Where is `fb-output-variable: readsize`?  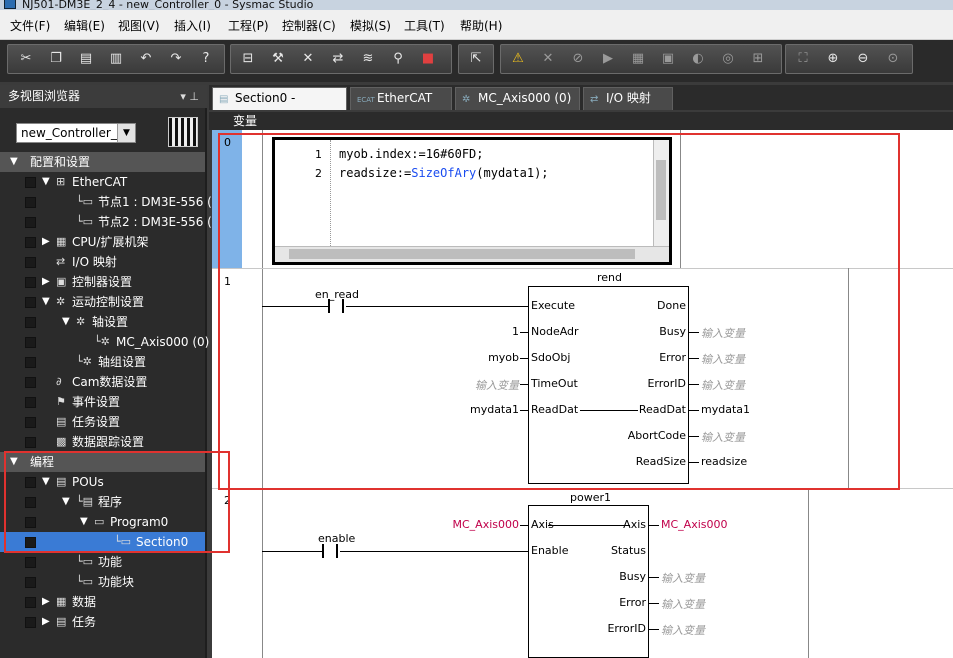
fb-output-variable: readsize is located at coordinates (724, 461).